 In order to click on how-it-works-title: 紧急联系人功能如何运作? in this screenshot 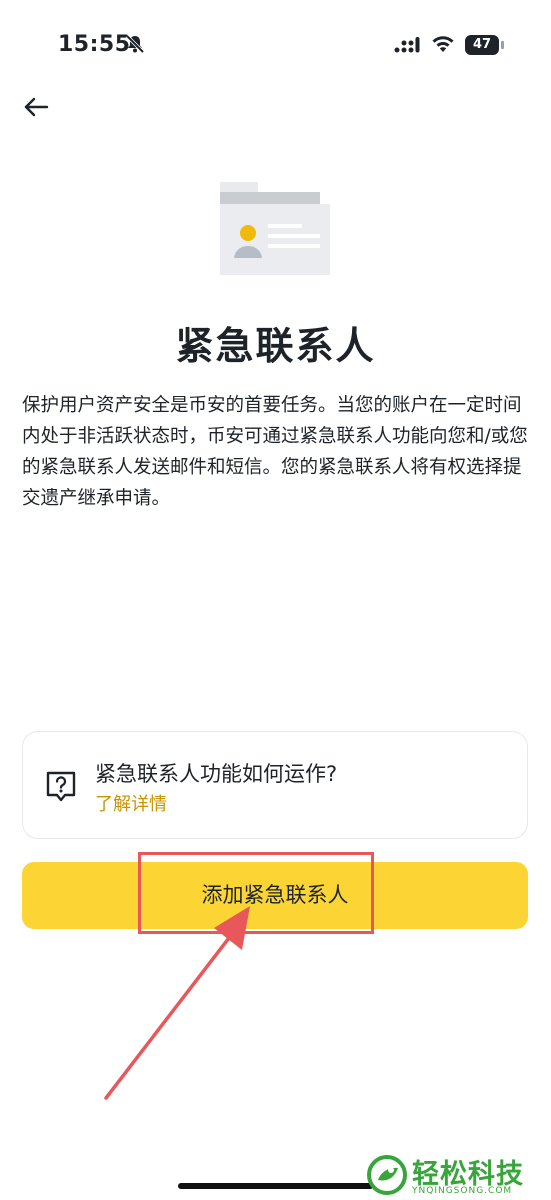, I will do `click(216, 774)`.